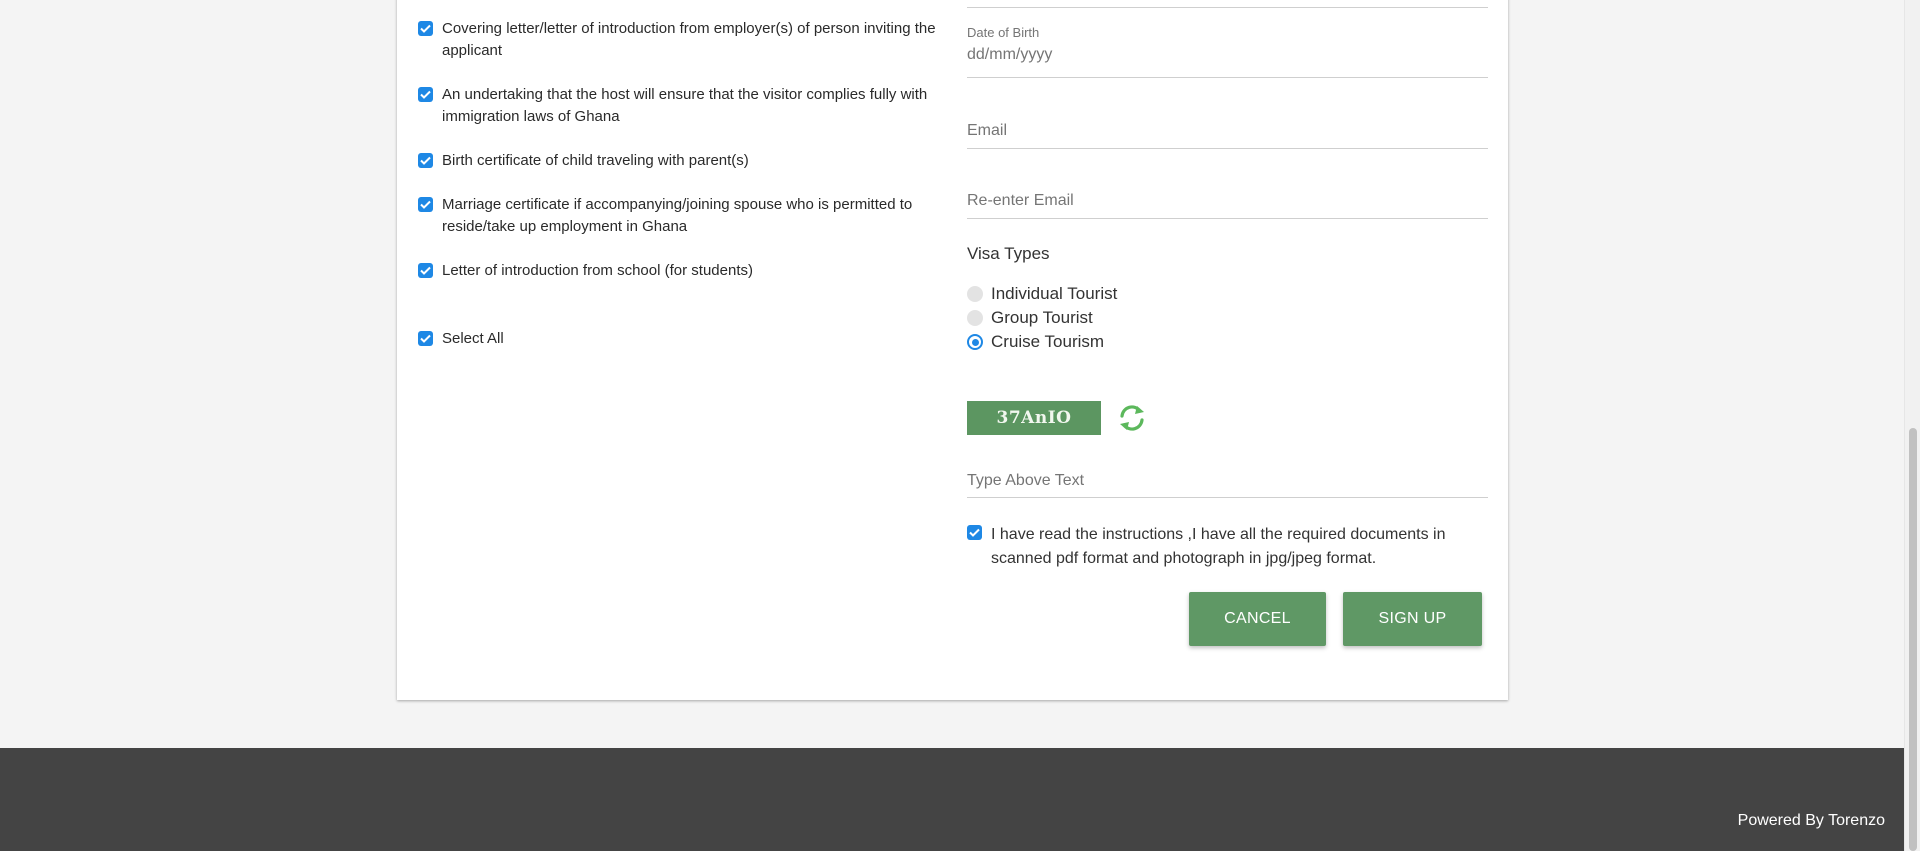 The height and width of the screenshot is (851, 1920). I want to click on cancel-button: CANCEL, so click(1257, 619).